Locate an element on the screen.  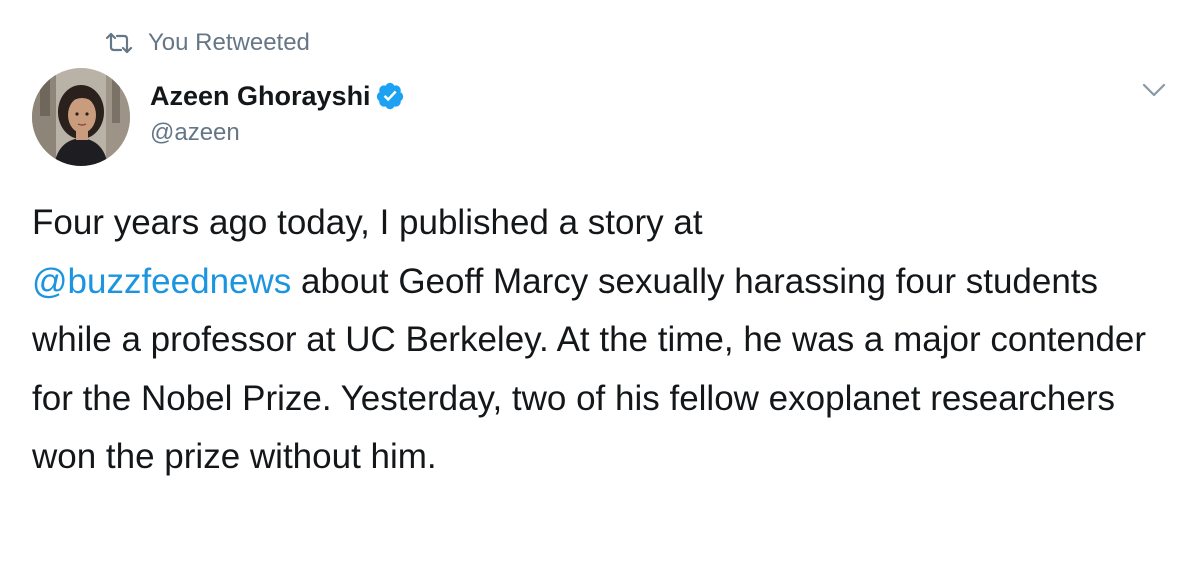
avatar is located at coordinates (81, 117).